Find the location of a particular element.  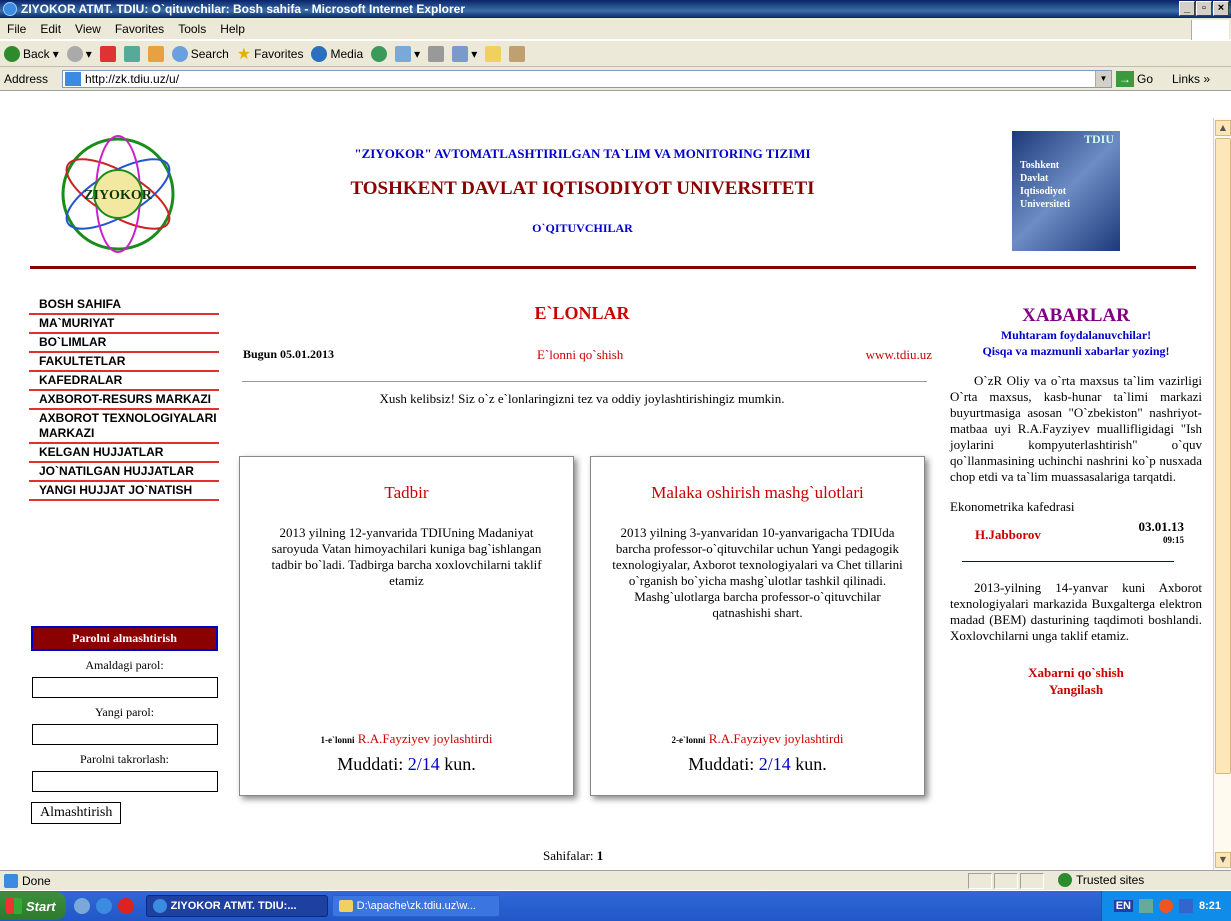

change-password-button: Almashtirish is located at coordinates (76, 813).